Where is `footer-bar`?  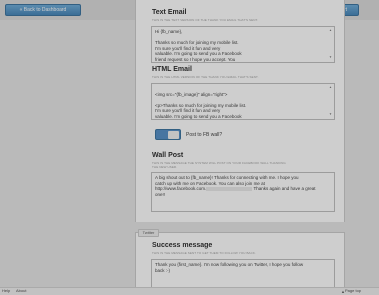
footer-bar is located at coordinates (189, 291).